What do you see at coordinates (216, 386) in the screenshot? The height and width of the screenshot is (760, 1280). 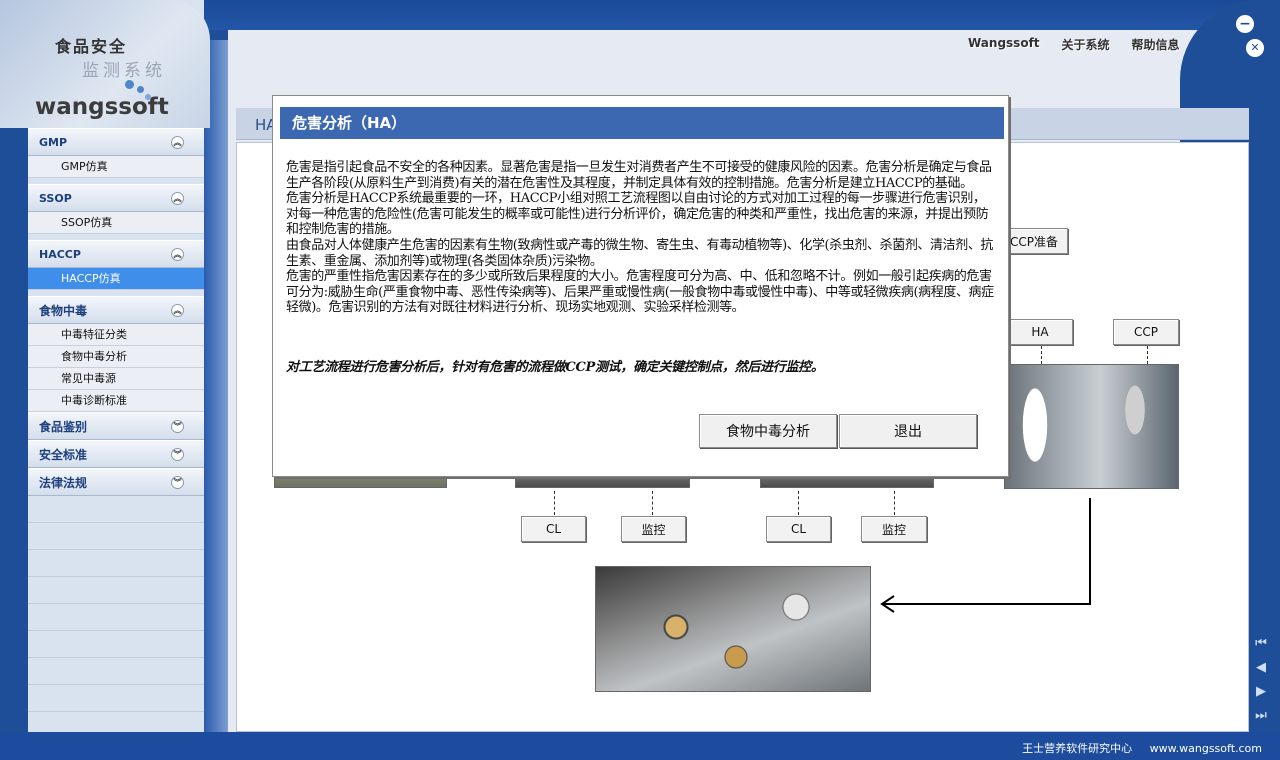 I see `sidebar-divider` at bounding box center [216, 386].